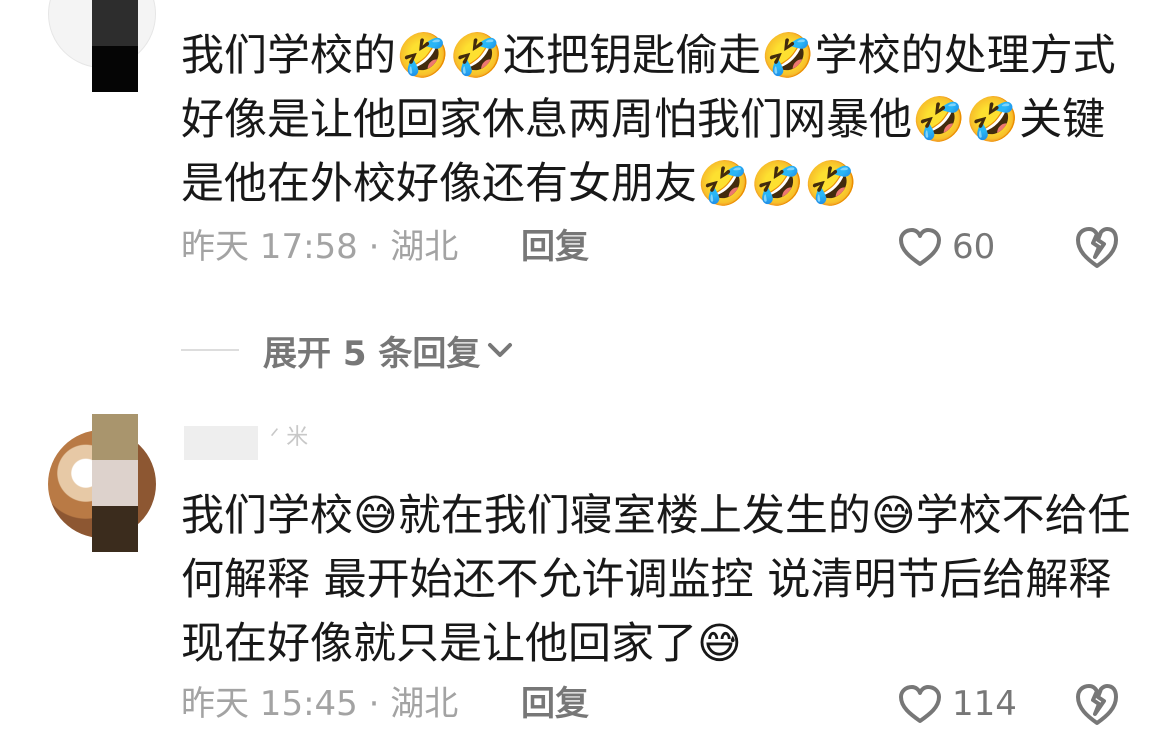 The width and height of the screenshot is (1170, 755). What do you see at coordinates (289, 438) in the screenshot?
I see `username-fragment: ᐟ 米` at bounding box center [289, 438].